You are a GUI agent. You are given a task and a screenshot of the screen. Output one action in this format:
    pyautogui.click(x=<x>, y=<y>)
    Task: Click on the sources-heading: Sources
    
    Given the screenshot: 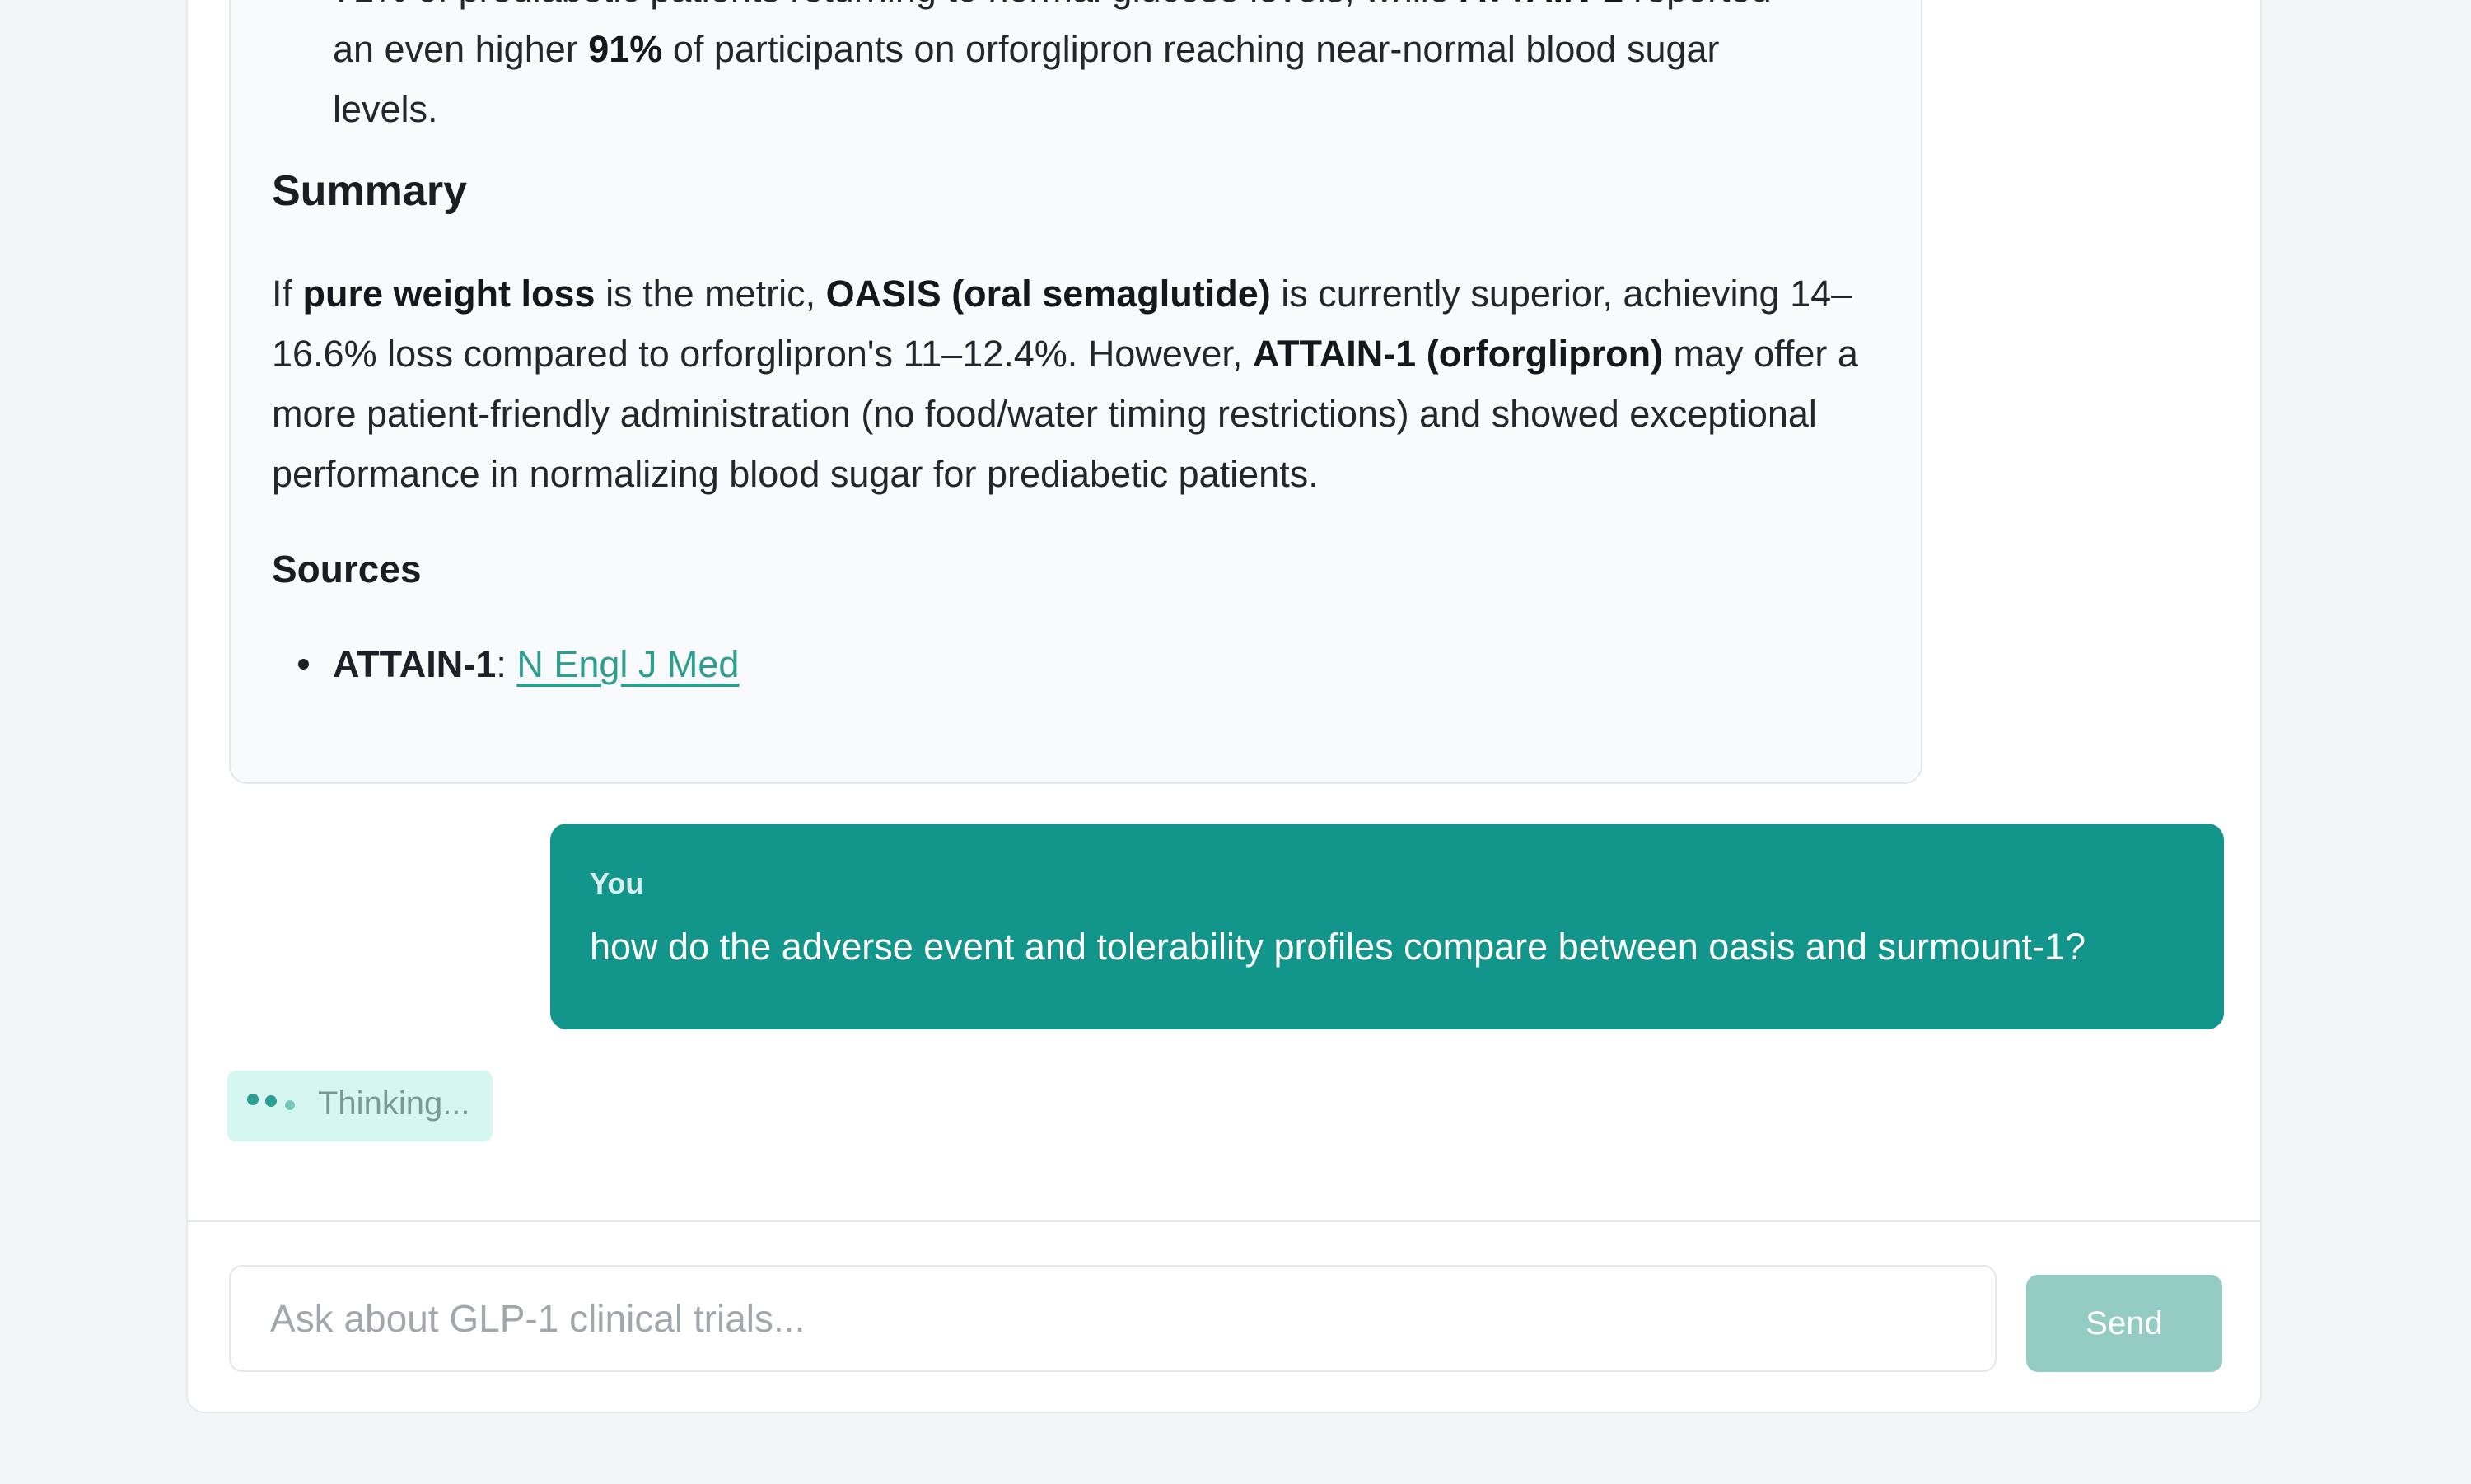 What is the action you would take?
    pyautogui.click(x=347, y=569)
    